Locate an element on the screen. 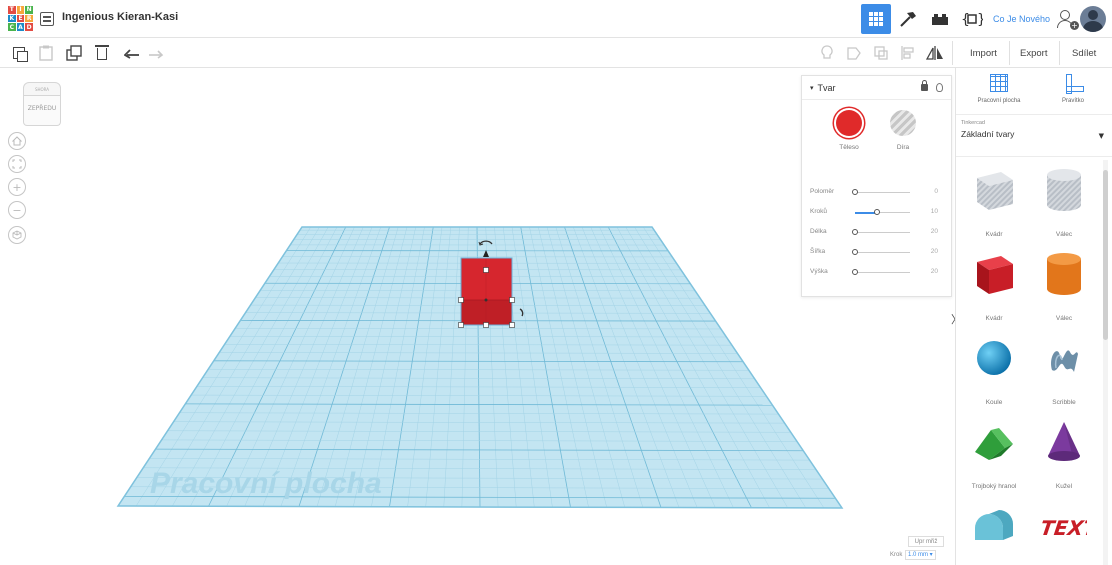 This screenshot has height=565, width=1112. inspector-header: ▾ Tvar is located at coordinates (876, 88).